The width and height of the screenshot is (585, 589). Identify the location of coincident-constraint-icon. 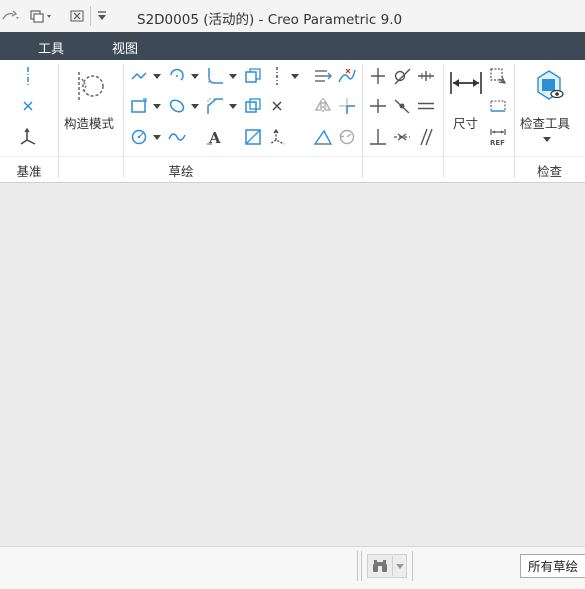
(402, 106).